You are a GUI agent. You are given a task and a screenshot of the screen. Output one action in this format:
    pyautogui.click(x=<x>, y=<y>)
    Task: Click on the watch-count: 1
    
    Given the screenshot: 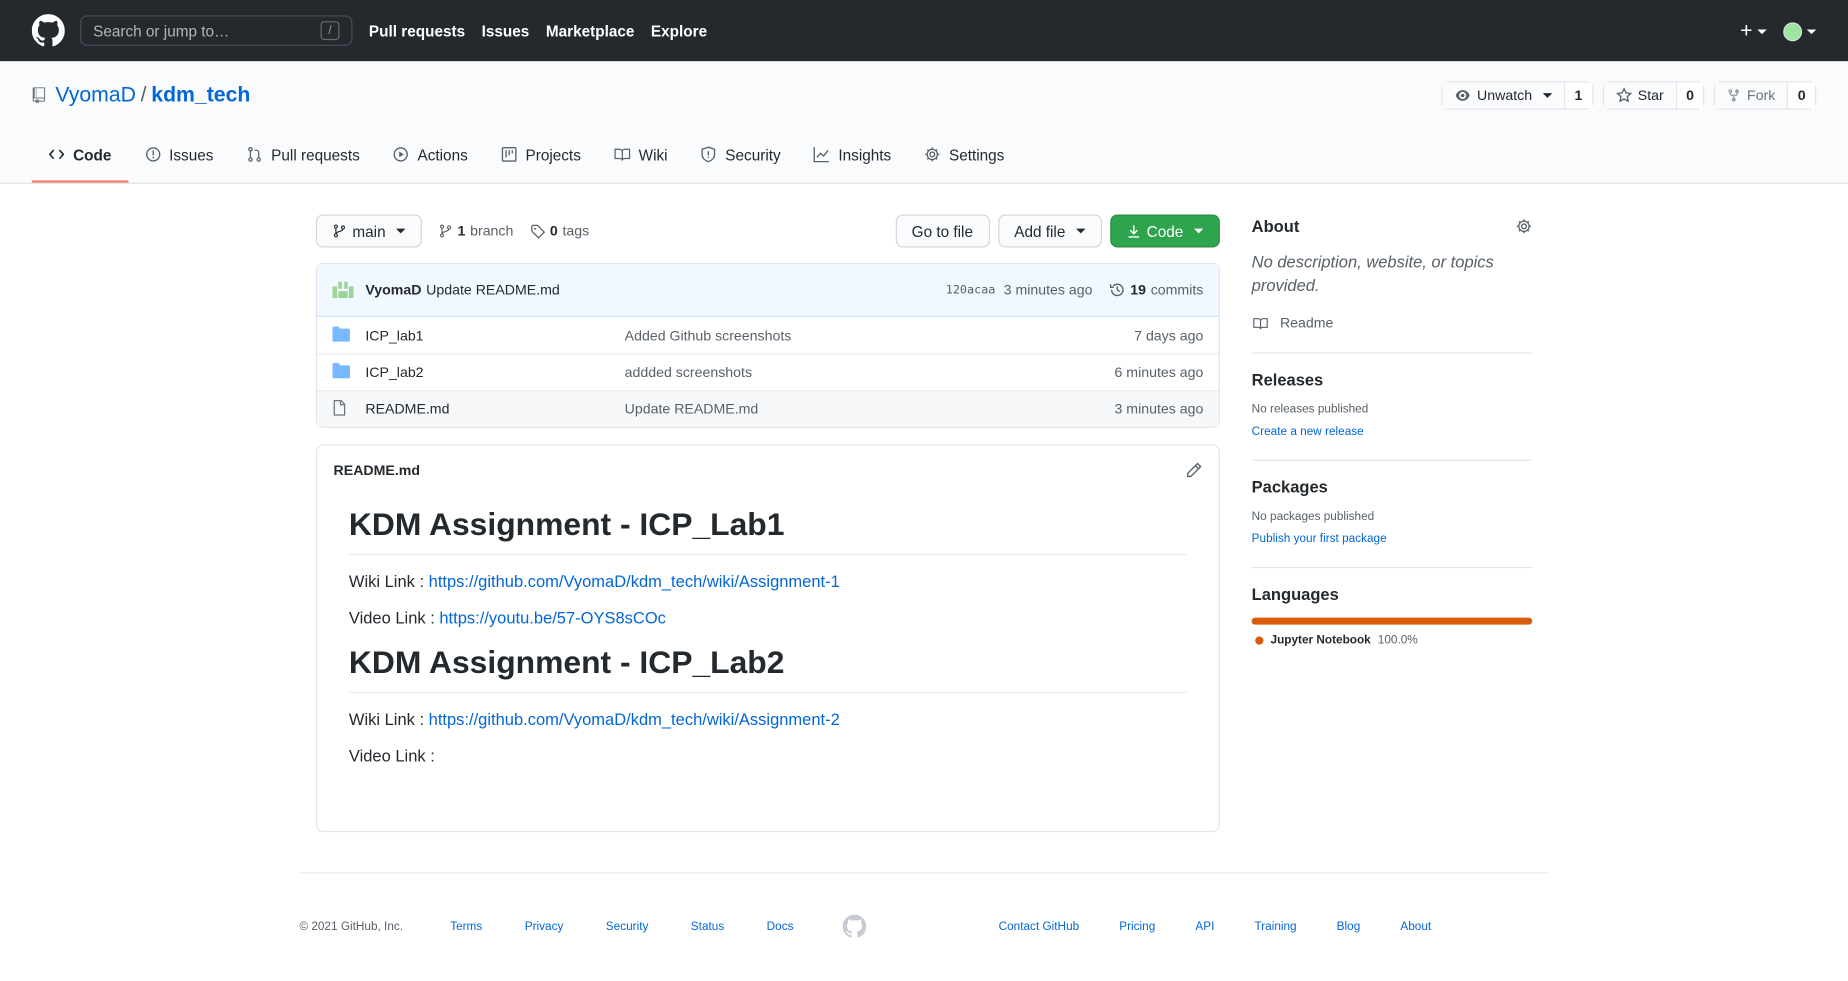 What is the action you would take?
    pyautogui.click(x=1578, y=94)
    